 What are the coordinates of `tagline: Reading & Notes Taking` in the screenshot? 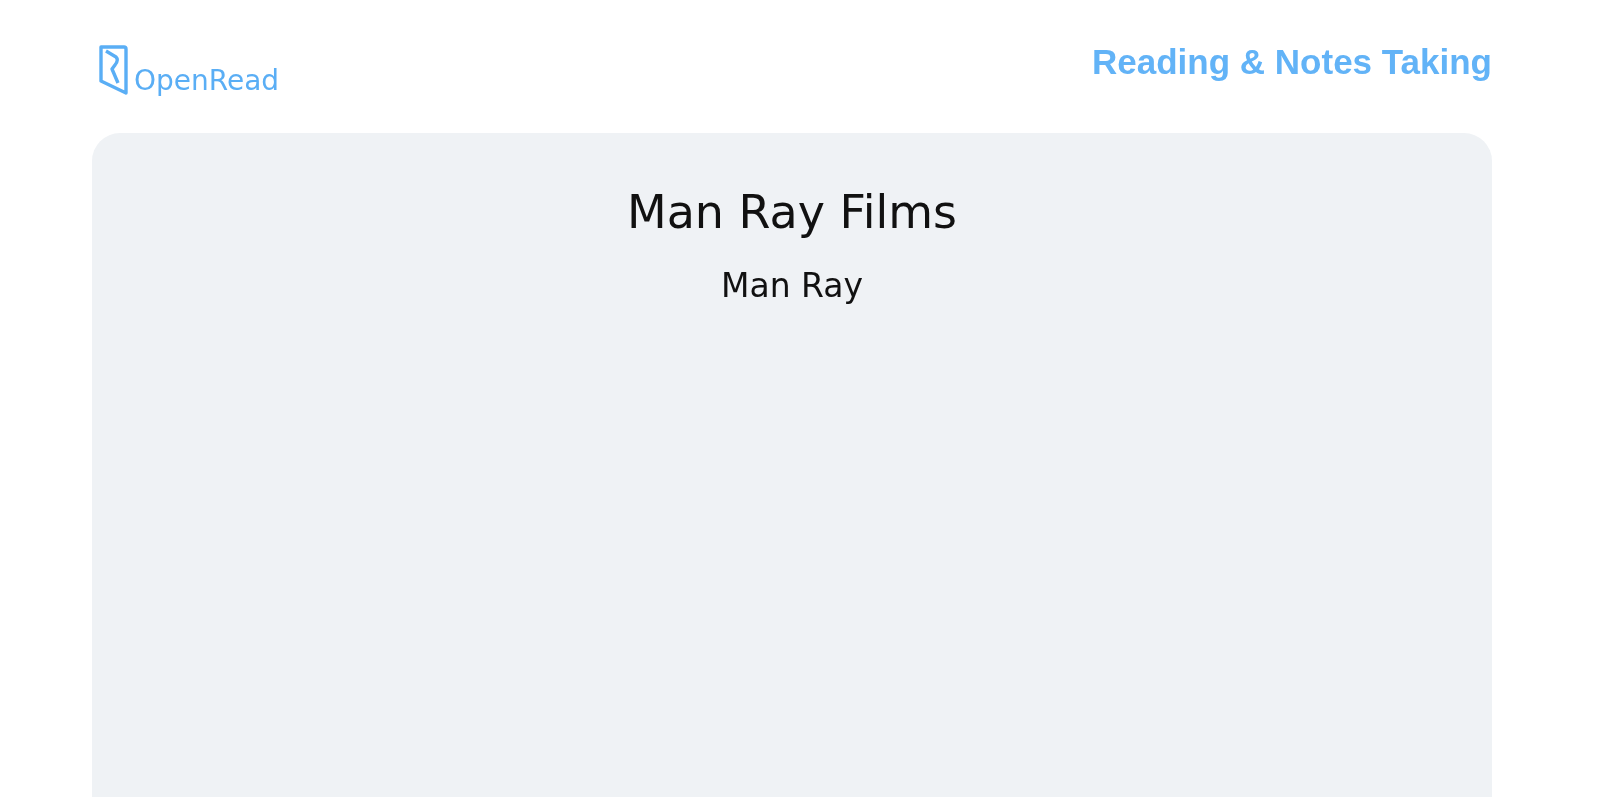 It's located at (1292, 61).